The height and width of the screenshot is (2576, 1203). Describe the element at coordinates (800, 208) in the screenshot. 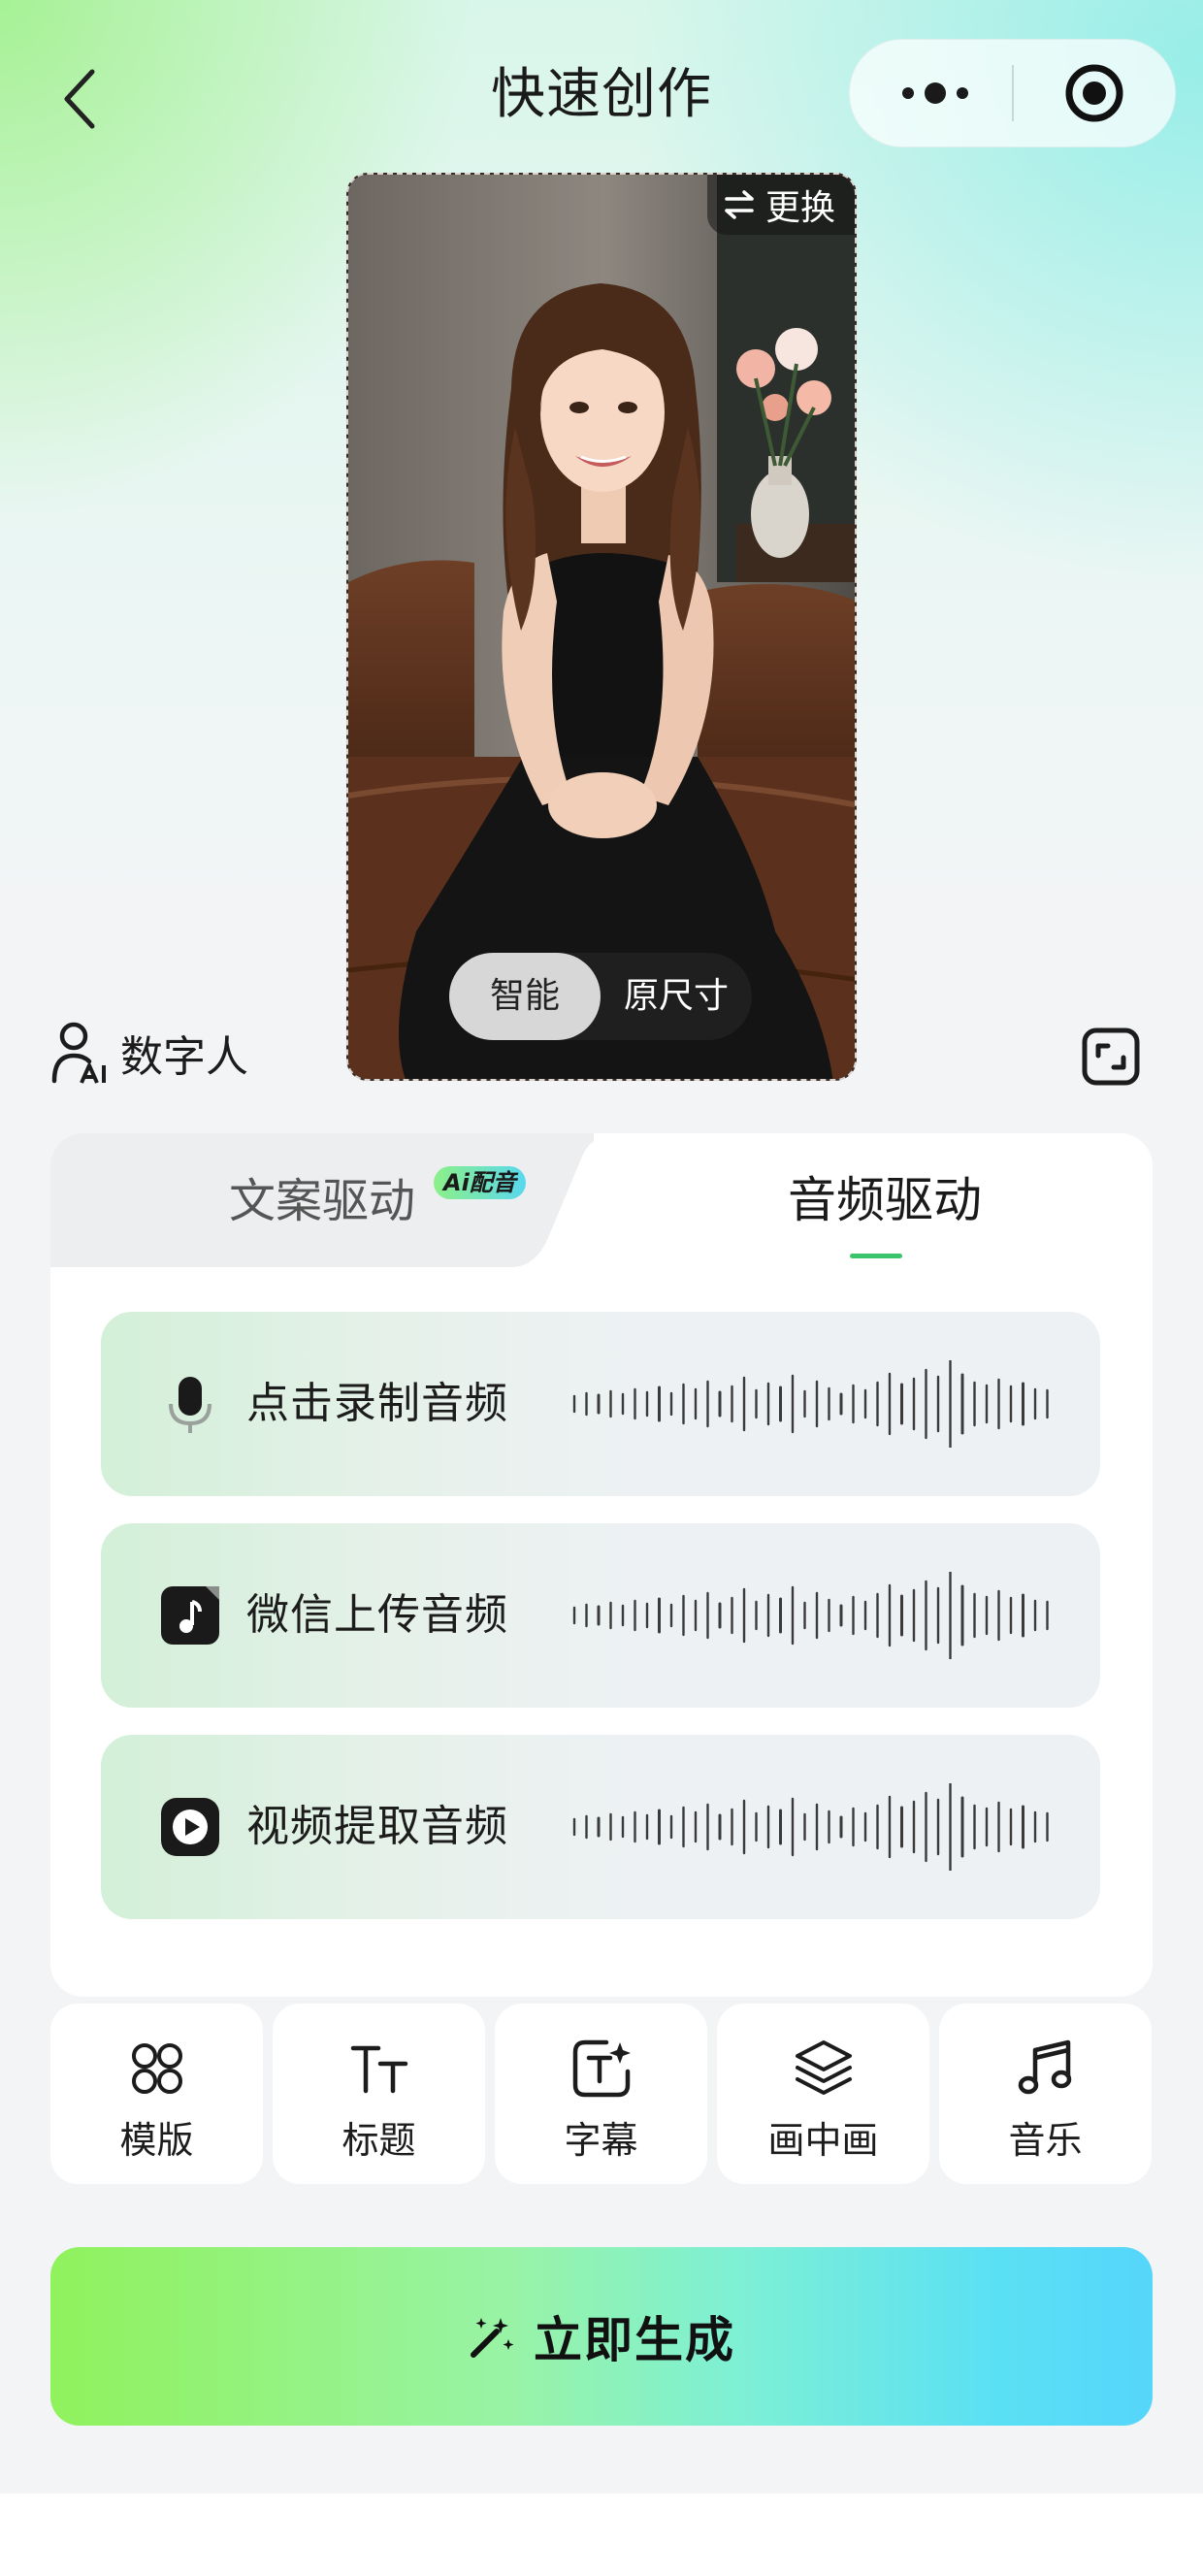

I see `swap-label: 更换` at that location.